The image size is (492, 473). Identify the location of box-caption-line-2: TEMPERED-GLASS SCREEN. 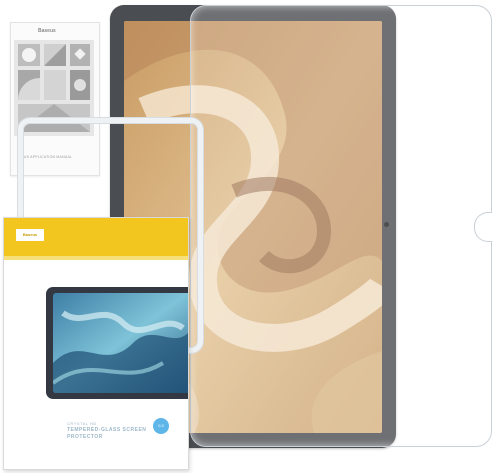
(107, 430).